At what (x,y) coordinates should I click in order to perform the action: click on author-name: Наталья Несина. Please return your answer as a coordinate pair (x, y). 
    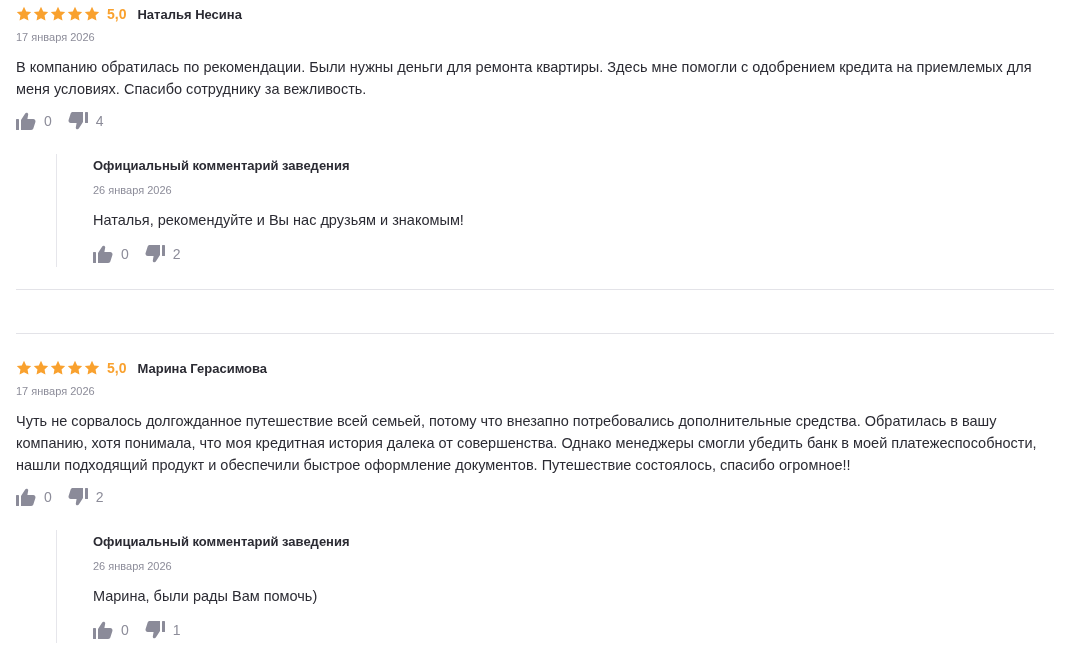
    Looking at the image, I should click on (189, 14).